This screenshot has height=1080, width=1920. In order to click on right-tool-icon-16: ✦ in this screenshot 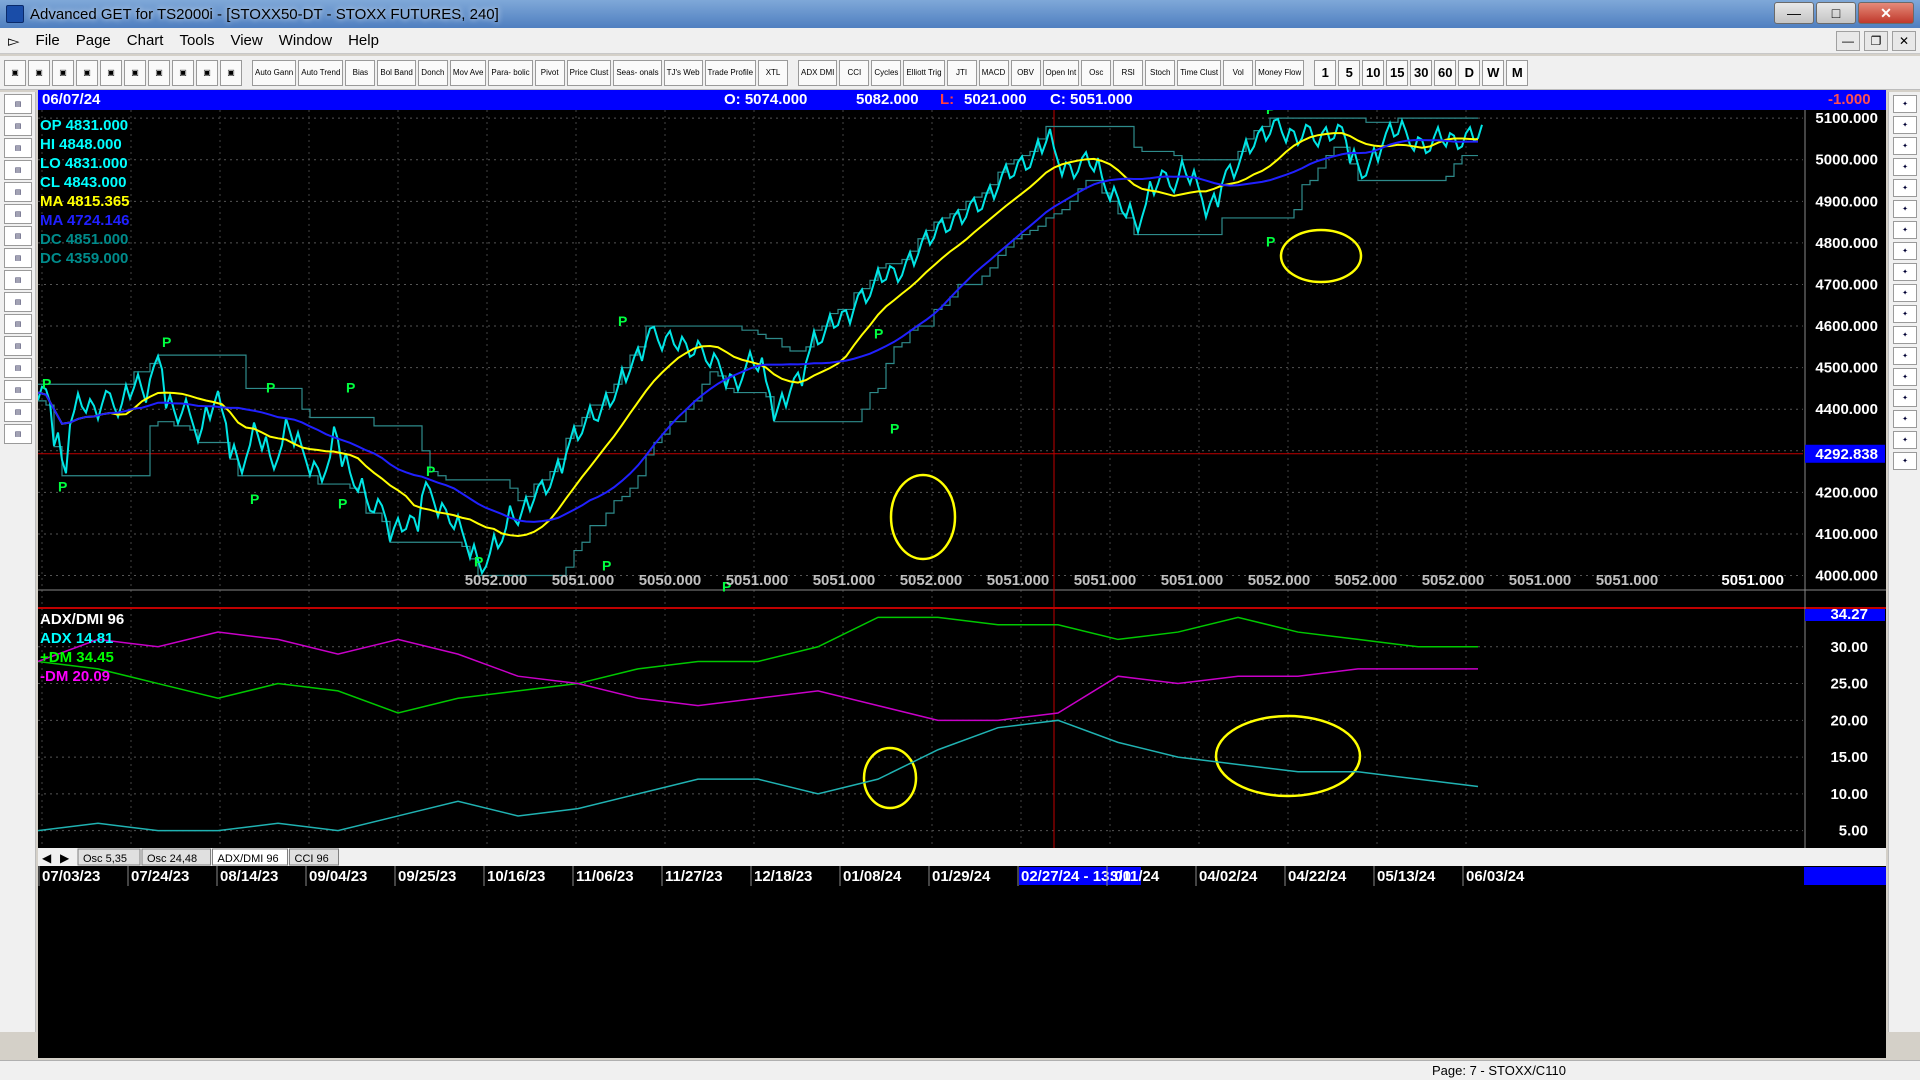, I will do `click(1905, 440)`.